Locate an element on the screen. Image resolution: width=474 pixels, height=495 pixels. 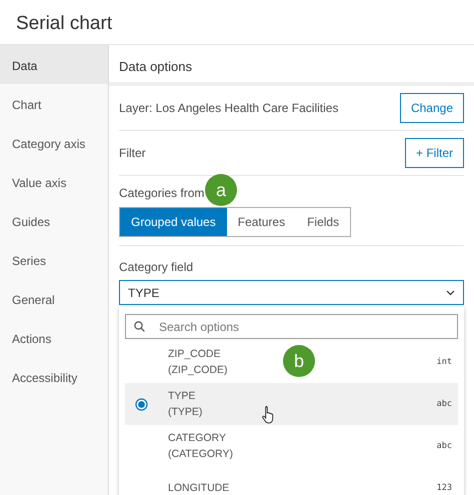
category-select: TYPE is located at coordinates (291, 292).